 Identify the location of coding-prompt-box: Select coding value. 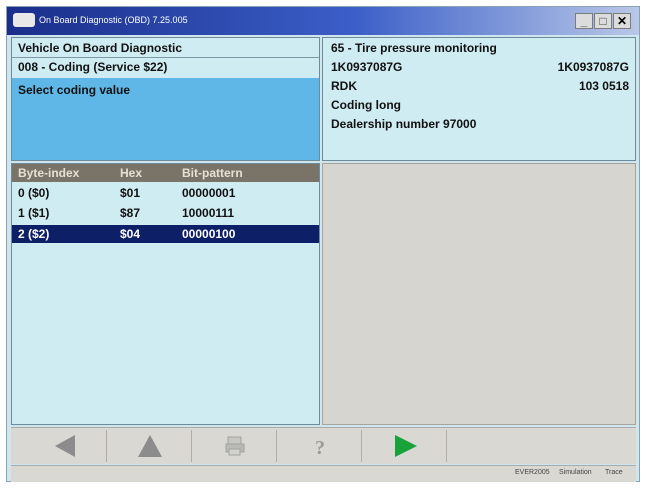
(165, 119).